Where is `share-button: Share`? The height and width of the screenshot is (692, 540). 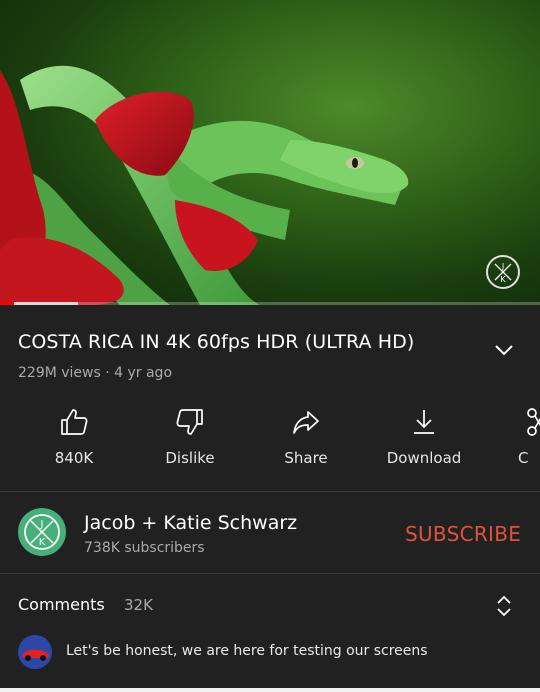 share-button: Share is located at coordinates (306, 437).